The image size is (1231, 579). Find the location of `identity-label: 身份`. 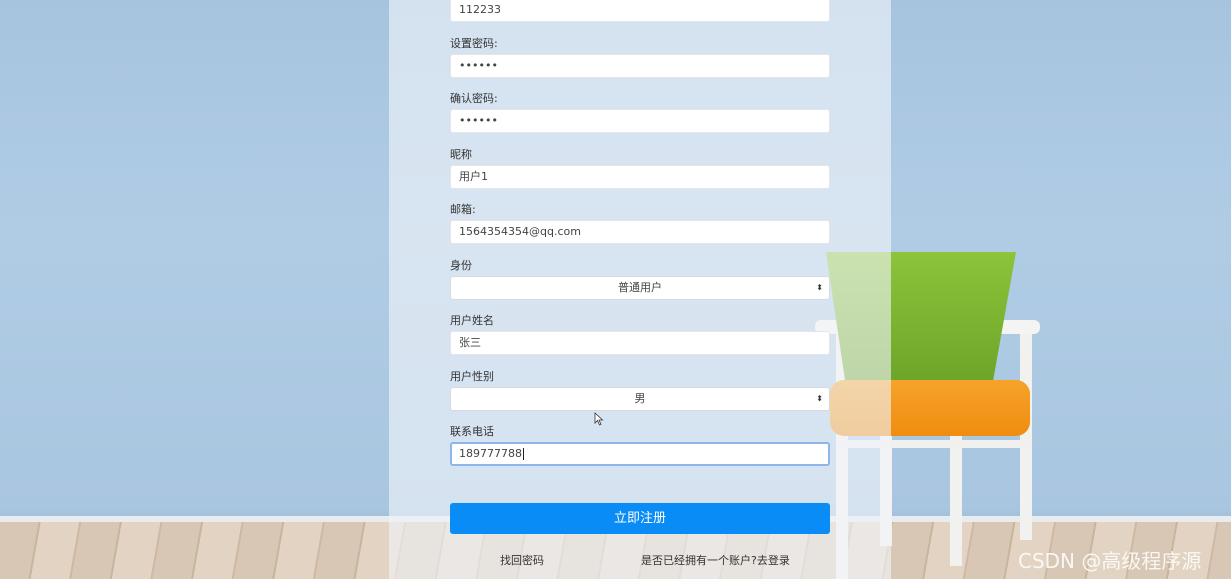

identity-label: 身份 is located at coordinates (461, 265).